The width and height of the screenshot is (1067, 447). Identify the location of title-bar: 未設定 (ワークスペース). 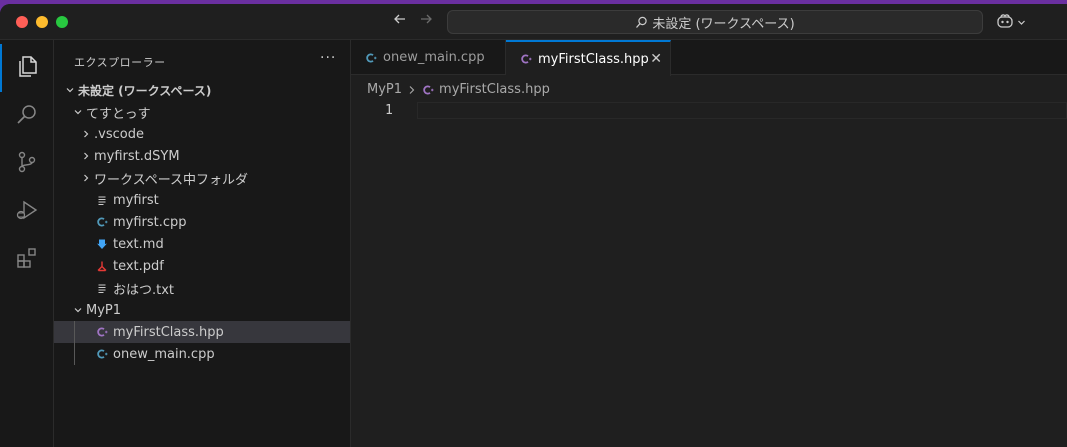
(533, 22).